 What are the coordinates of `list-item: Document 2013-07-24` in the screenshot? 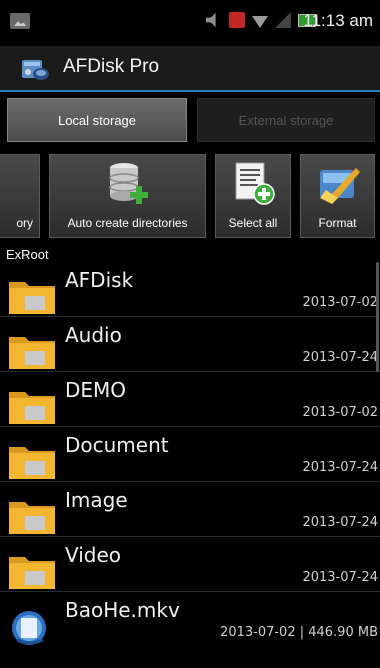 It's located at (190, 454).